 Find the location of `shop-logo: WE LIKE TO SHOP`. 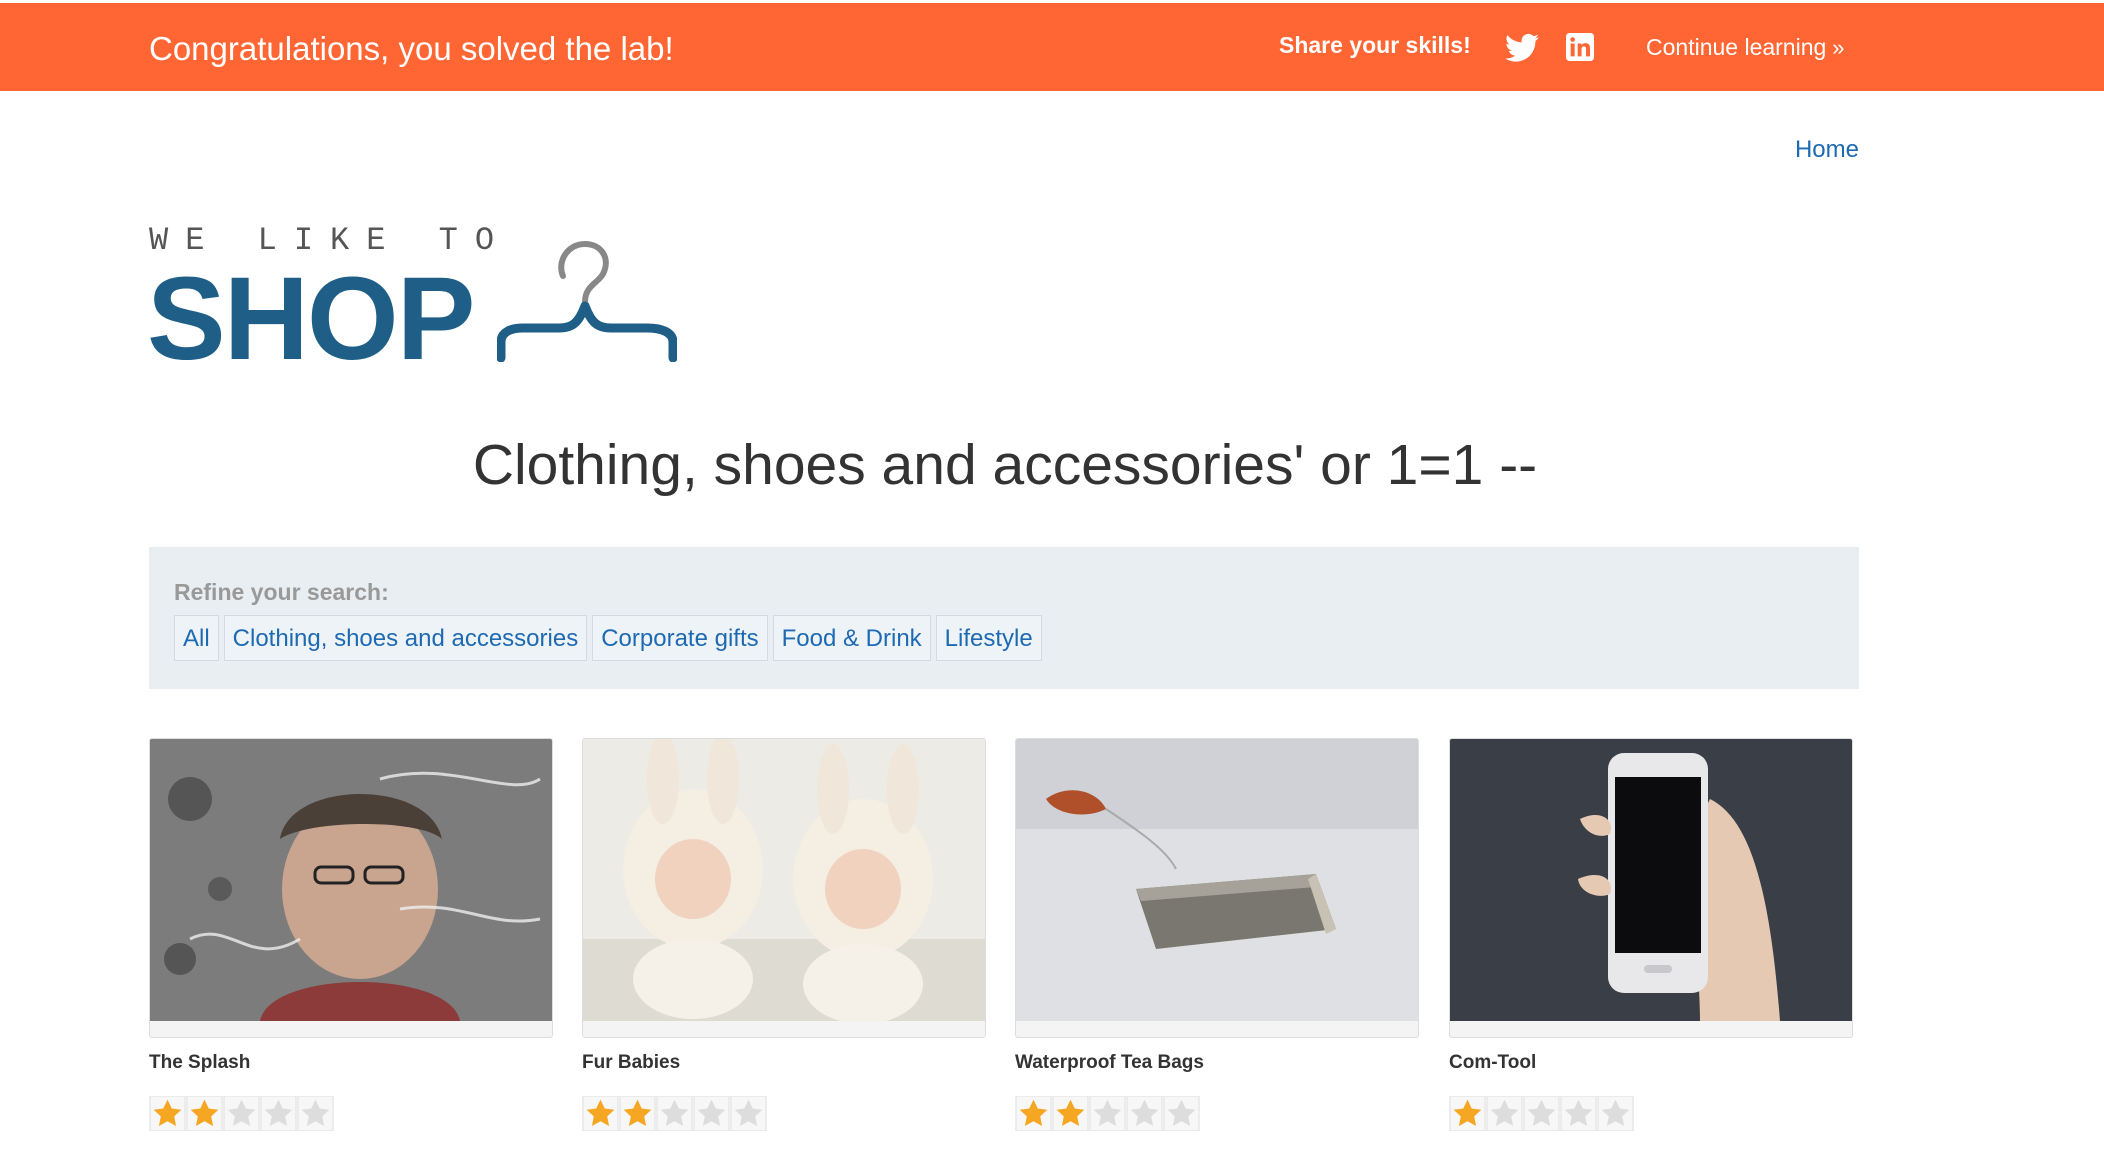

shop-logo: WE LIKE TO SHOP is located at coordinates (412, 300).